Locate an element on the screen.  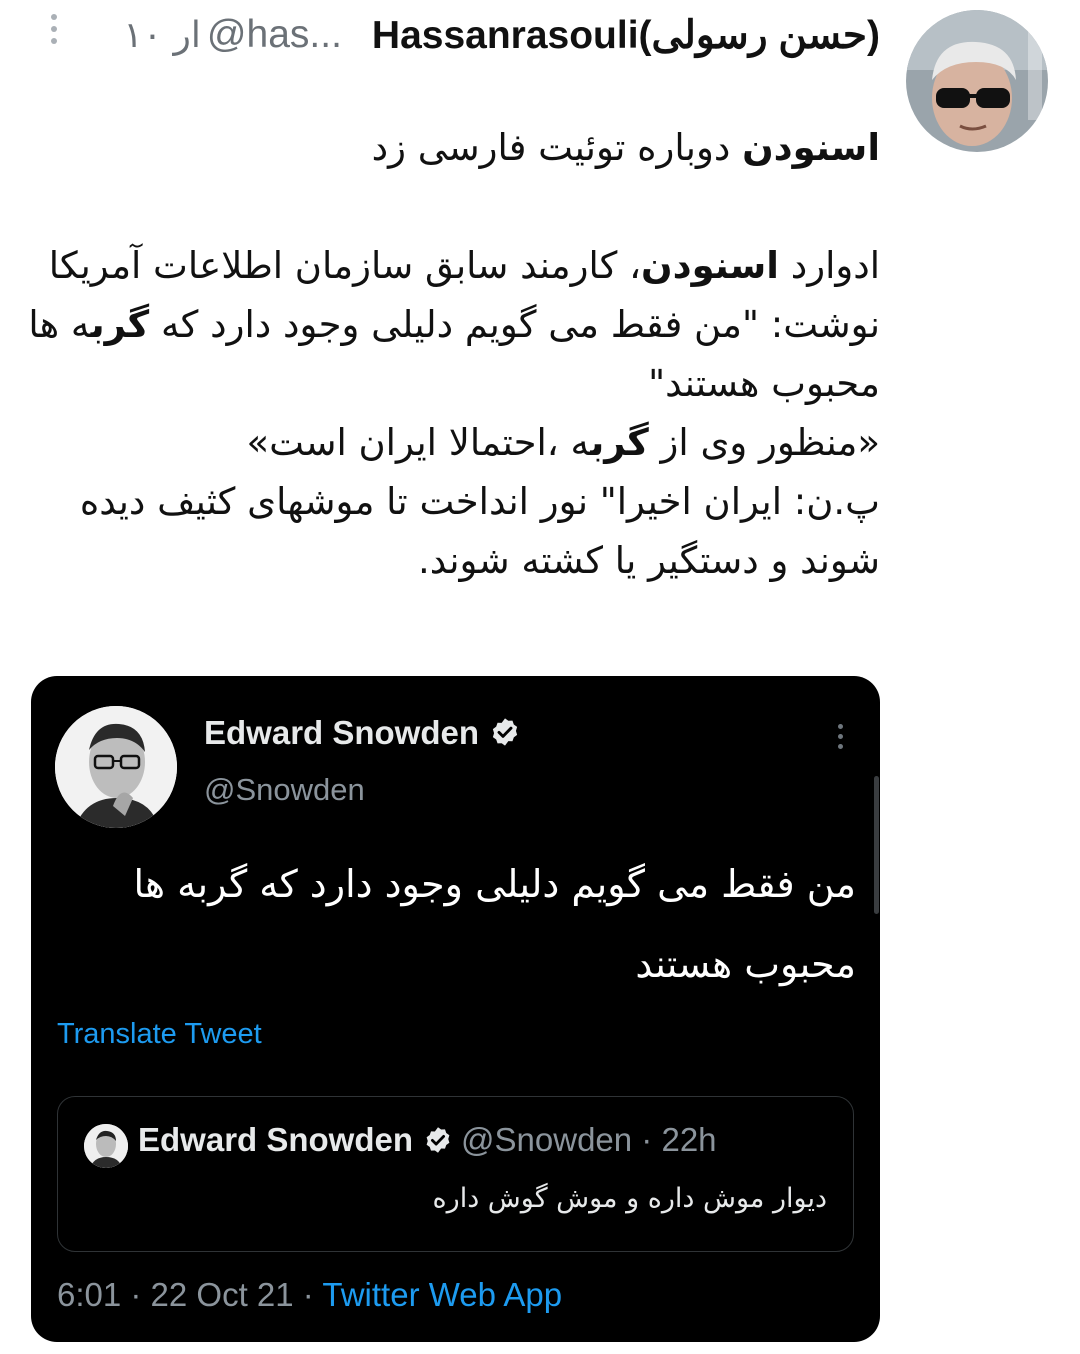
text-run: دوباره توئیت فارسی زد is located at coordinates (557, 147).